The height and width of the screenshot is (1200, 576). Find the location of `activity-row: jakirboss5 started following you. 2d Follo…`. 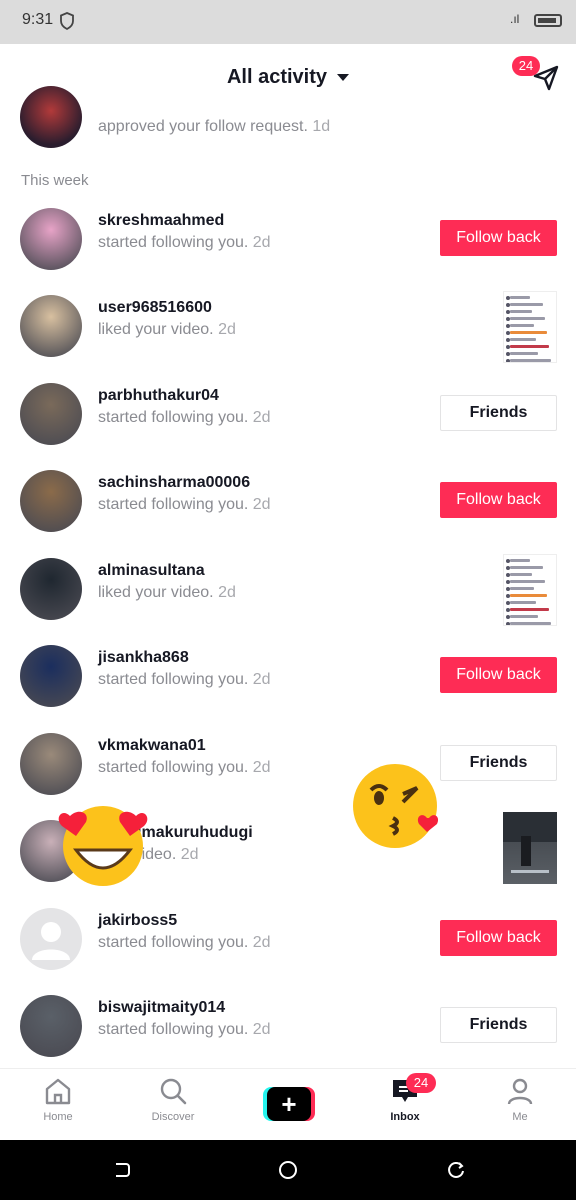

activity-row: jakirboss5 started following you. 2d Follo… is located at coordinates (288, 940).